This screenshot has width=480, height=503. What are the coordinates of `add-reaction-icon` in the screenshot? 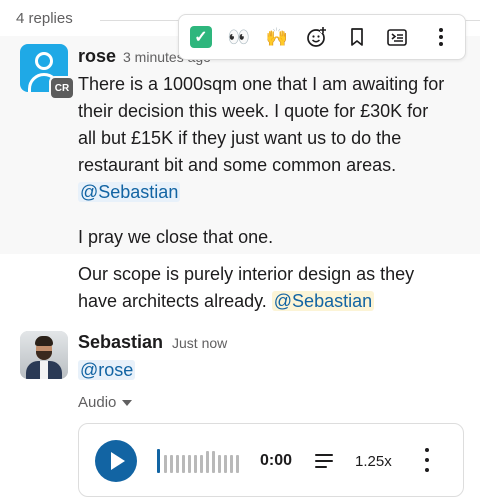 It's located at (316, 37).